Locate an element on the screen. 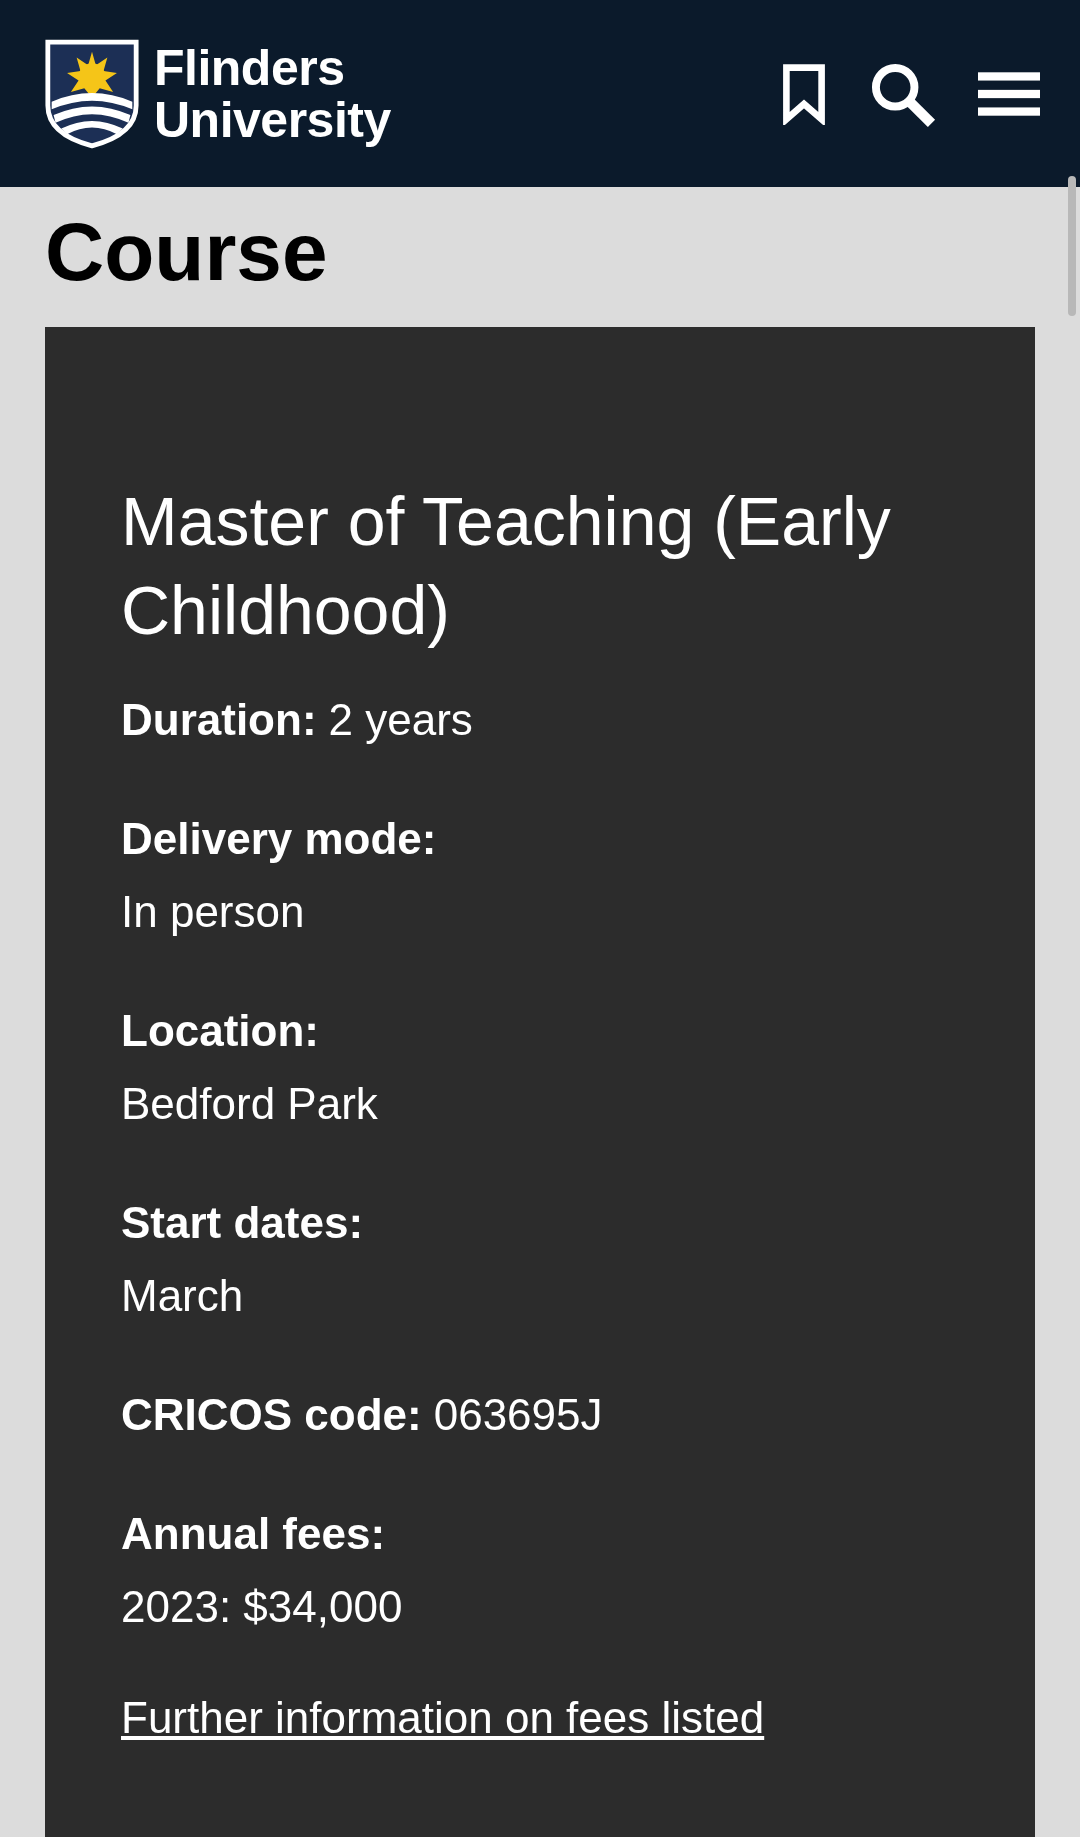 The width and height of the screenshot is (1080, 1837). fact-value: 2 years is located at coordinates (400, 719).